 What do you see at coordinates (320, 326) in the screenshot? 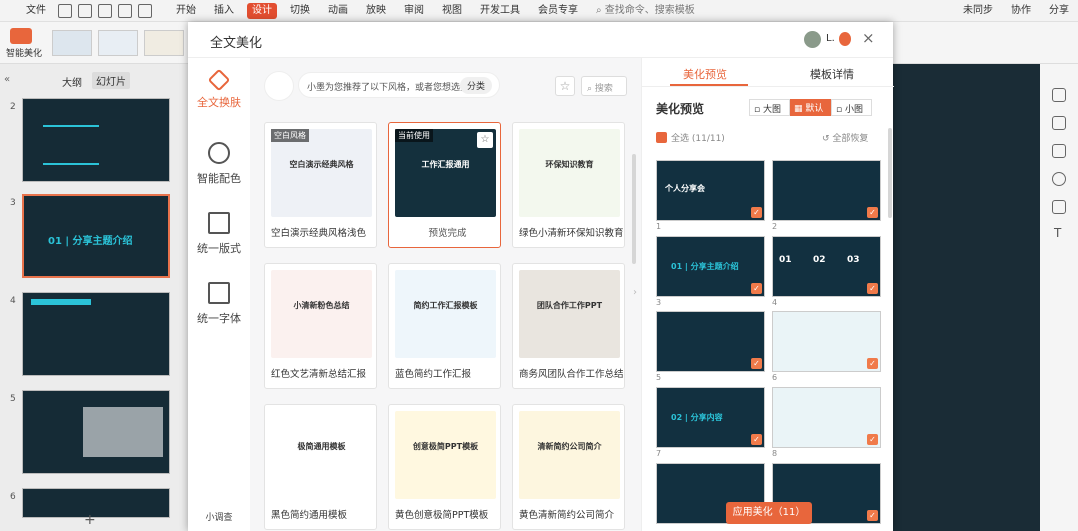
I see `template-card: 小清新粉色总结 红色文艺清新总结汇报` at bounding box center [320, 326].